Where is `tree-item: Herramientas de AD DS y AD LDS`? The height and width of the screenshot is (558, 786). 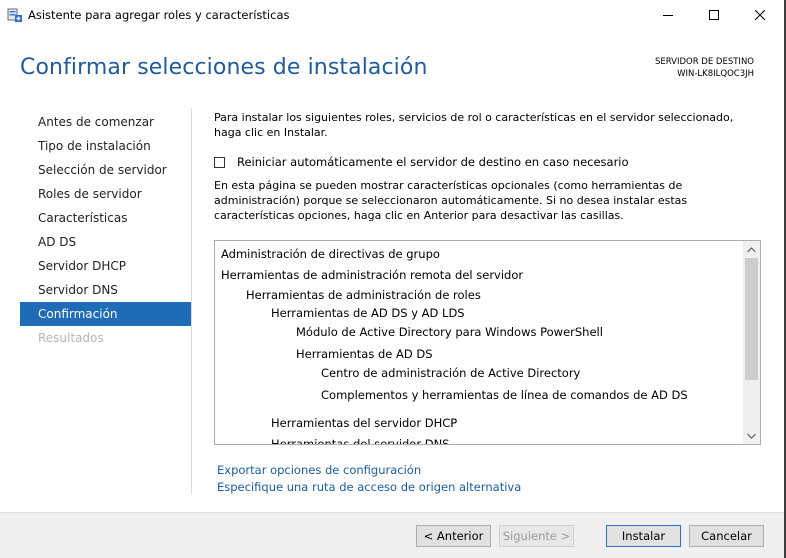
tree-item: Herramientas de AD DS y AD LDS is located at coordinates (368, 313).